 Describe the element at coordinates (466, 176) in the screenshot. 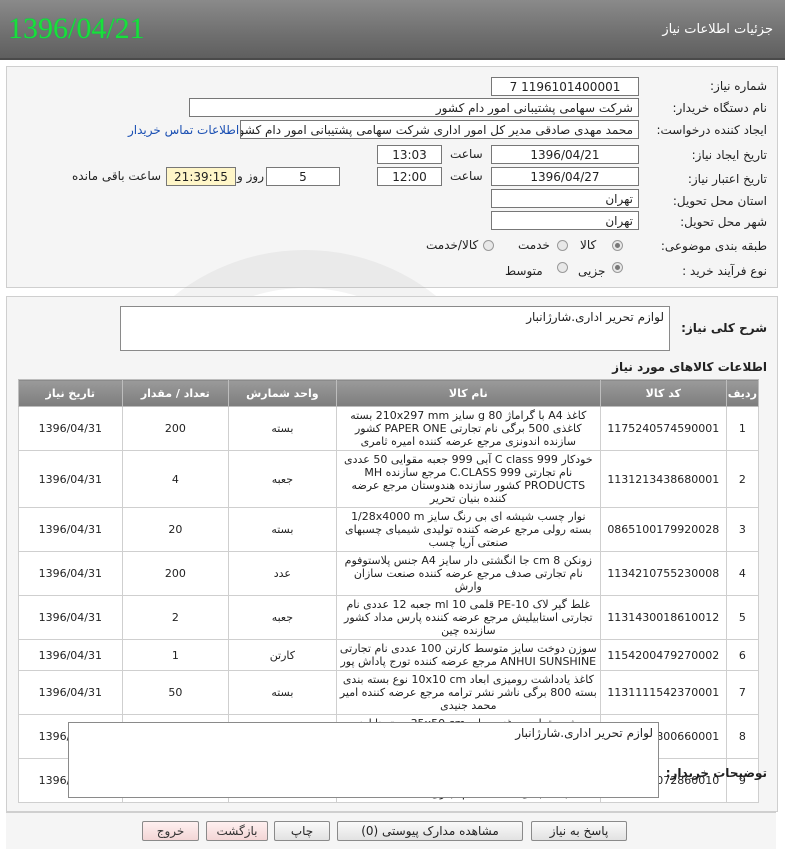

I see `valid-time-label: ساعت` at that location.